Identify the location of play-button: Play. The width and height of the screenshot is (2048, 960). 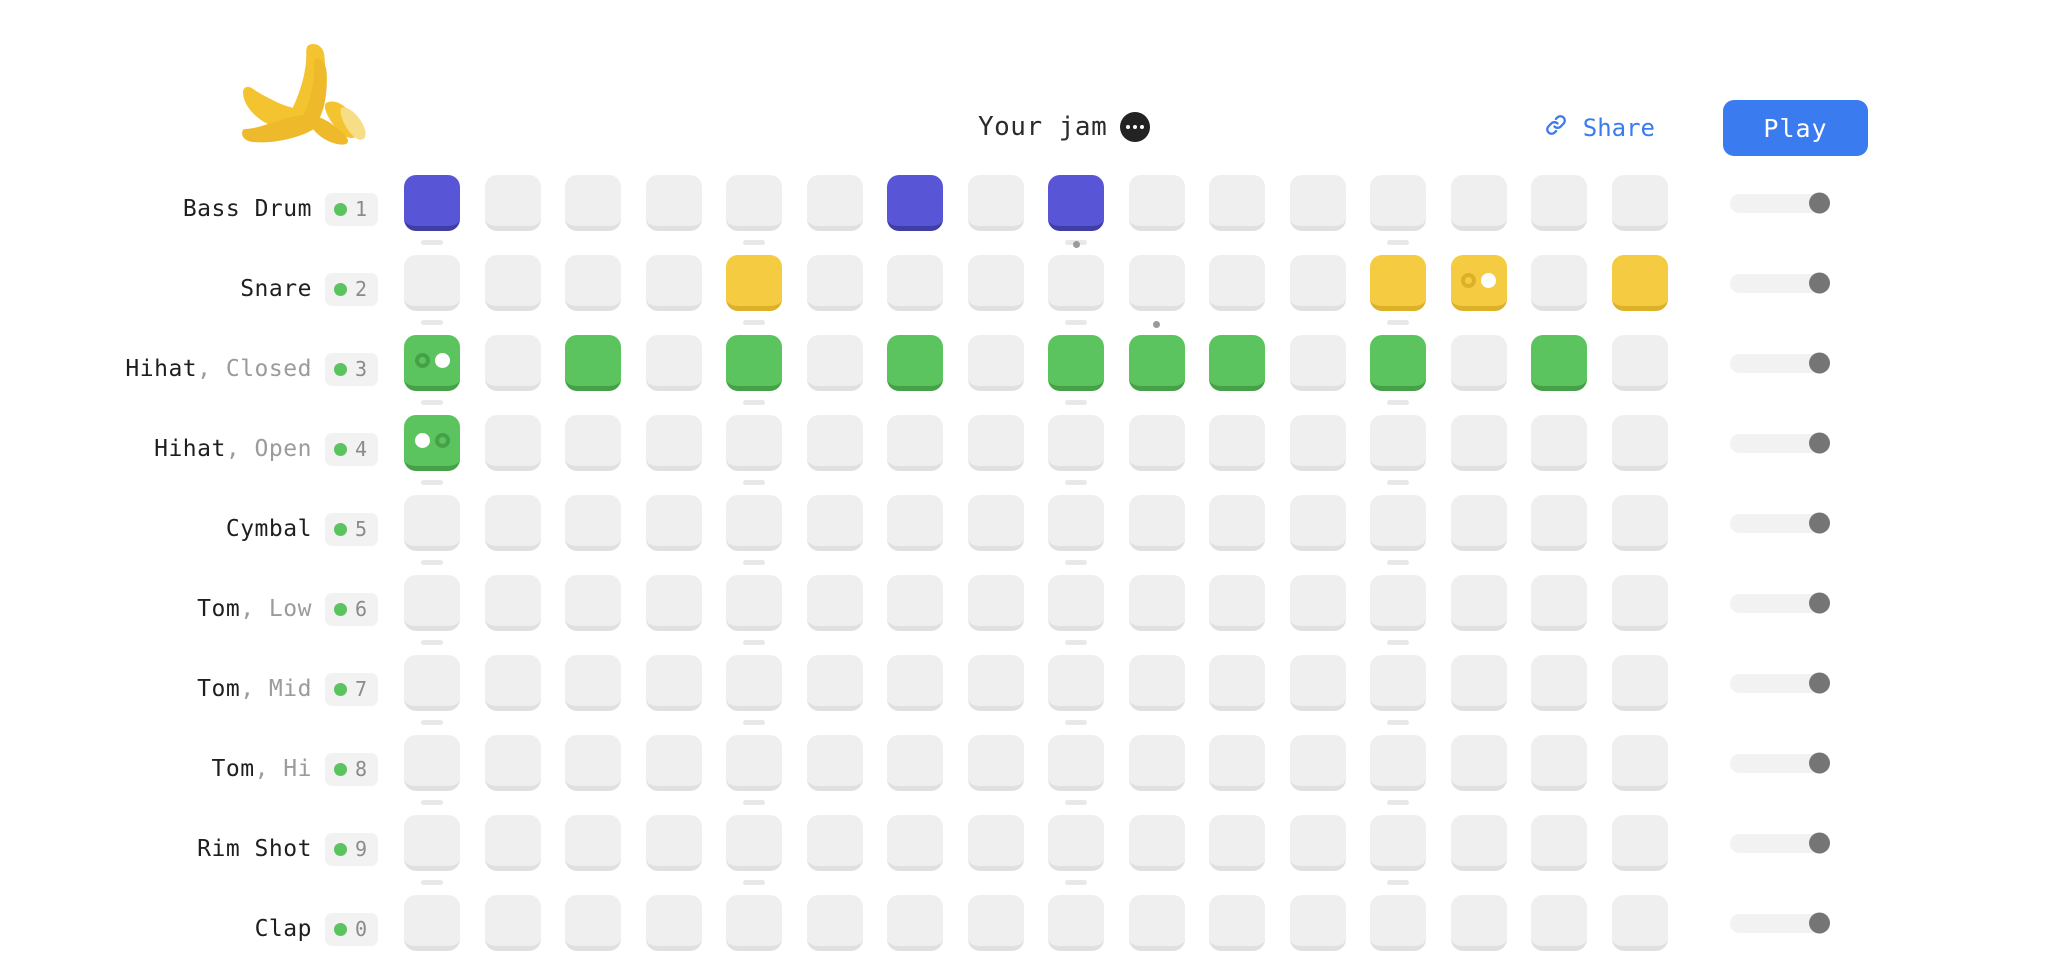
(1795, 128).